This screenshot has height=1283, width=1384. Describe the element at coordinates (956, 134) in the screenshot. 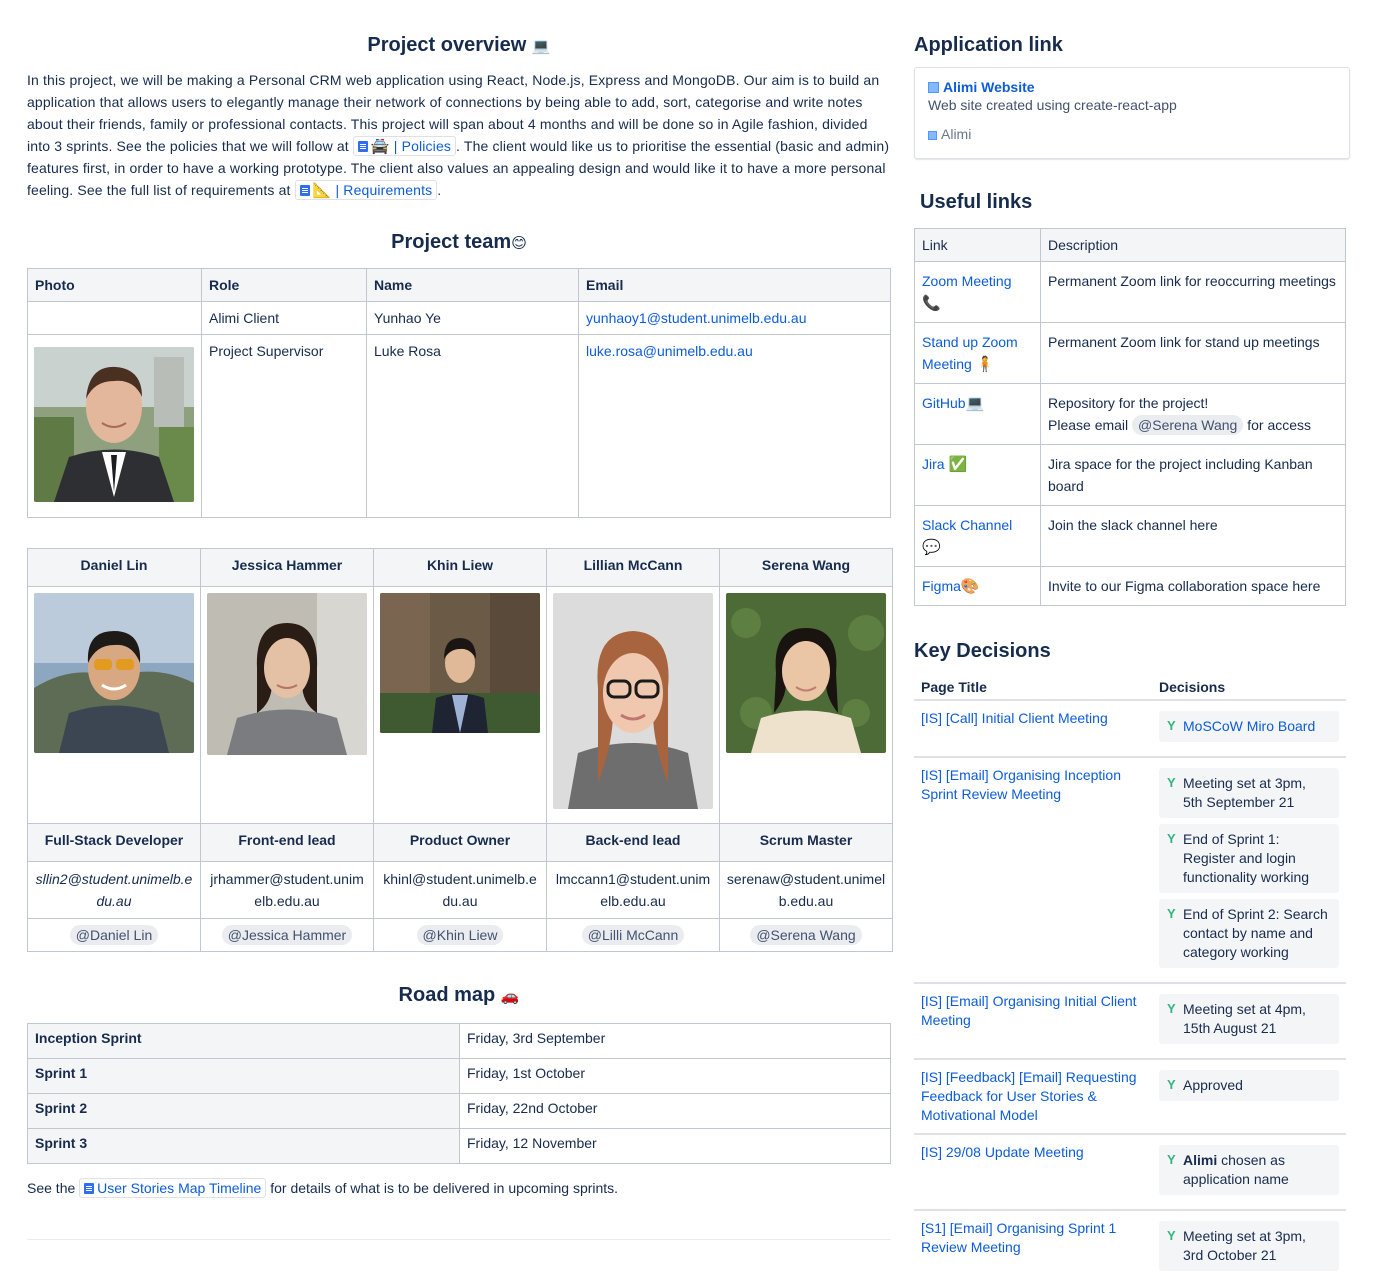

I see `app-site-name: Alimi` at that location.